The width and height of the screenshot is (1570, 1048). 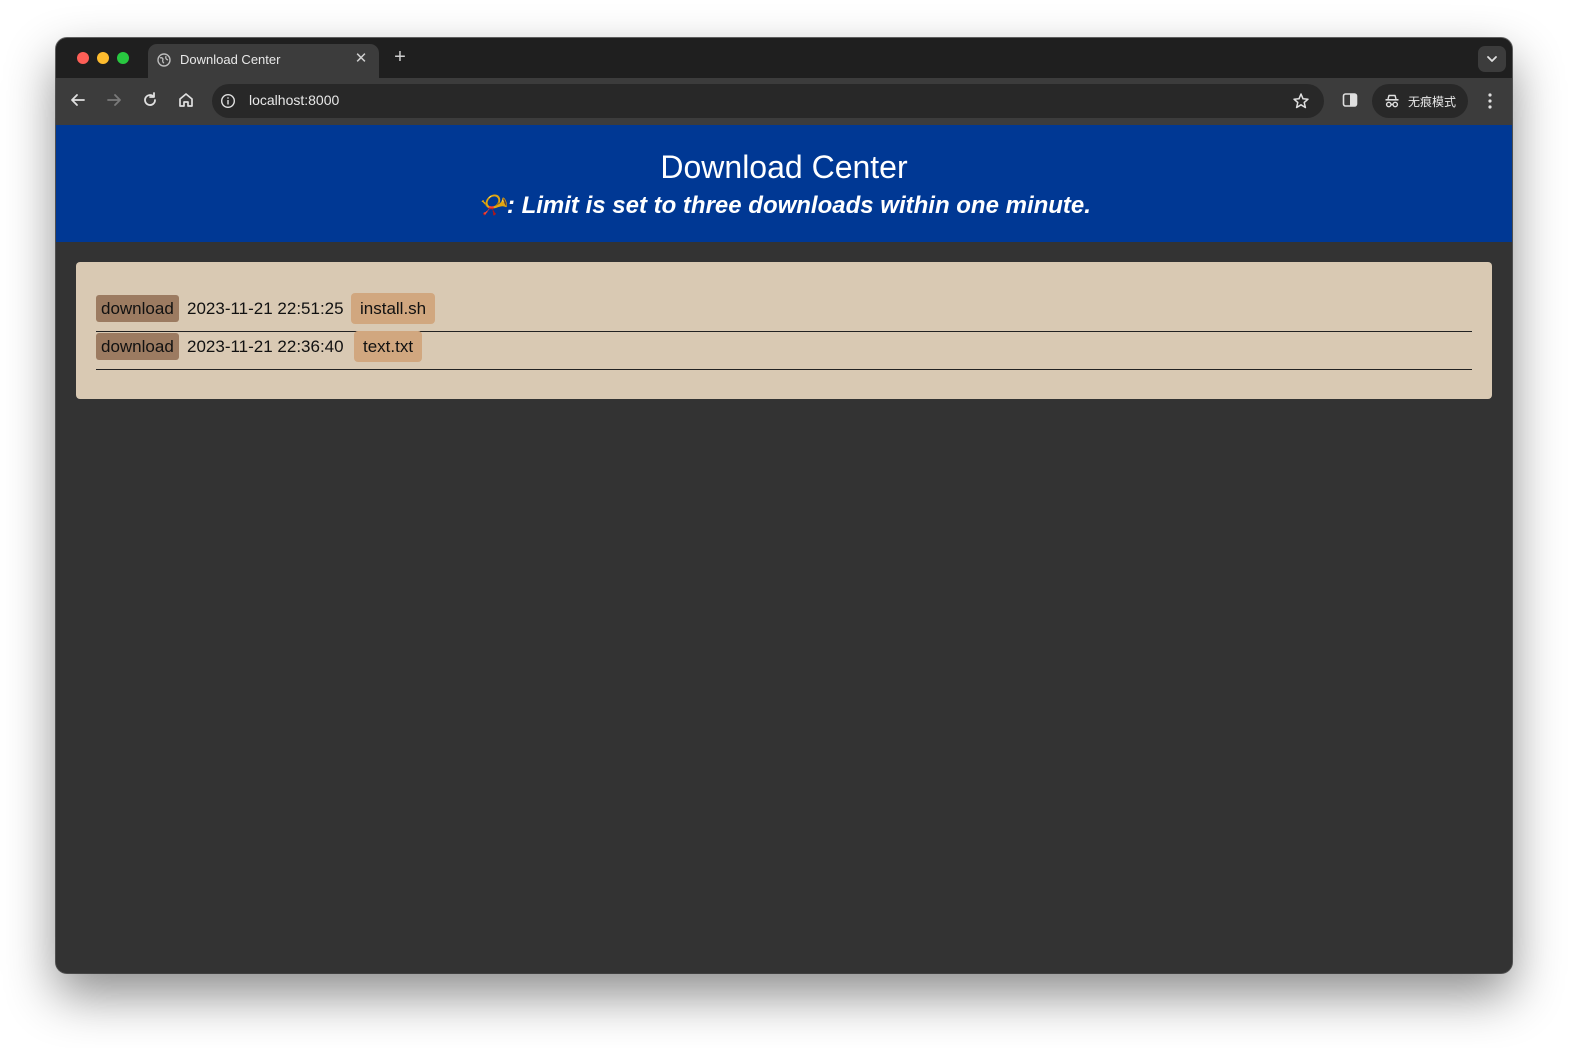 I want to click on globe-icon, so click(x=164, y=60).